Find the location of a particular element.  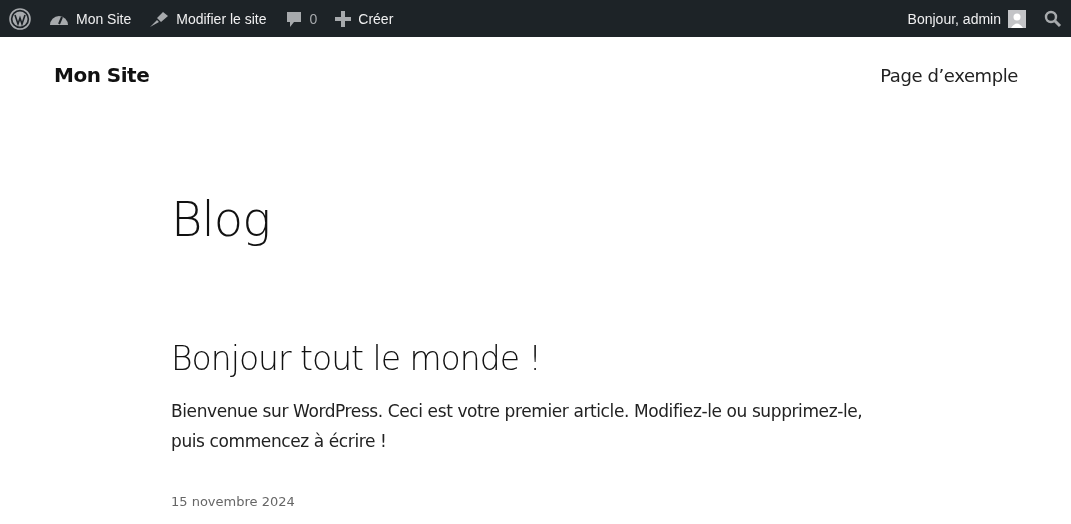

site-title: Mon Site is located at coordinates (102, 75).